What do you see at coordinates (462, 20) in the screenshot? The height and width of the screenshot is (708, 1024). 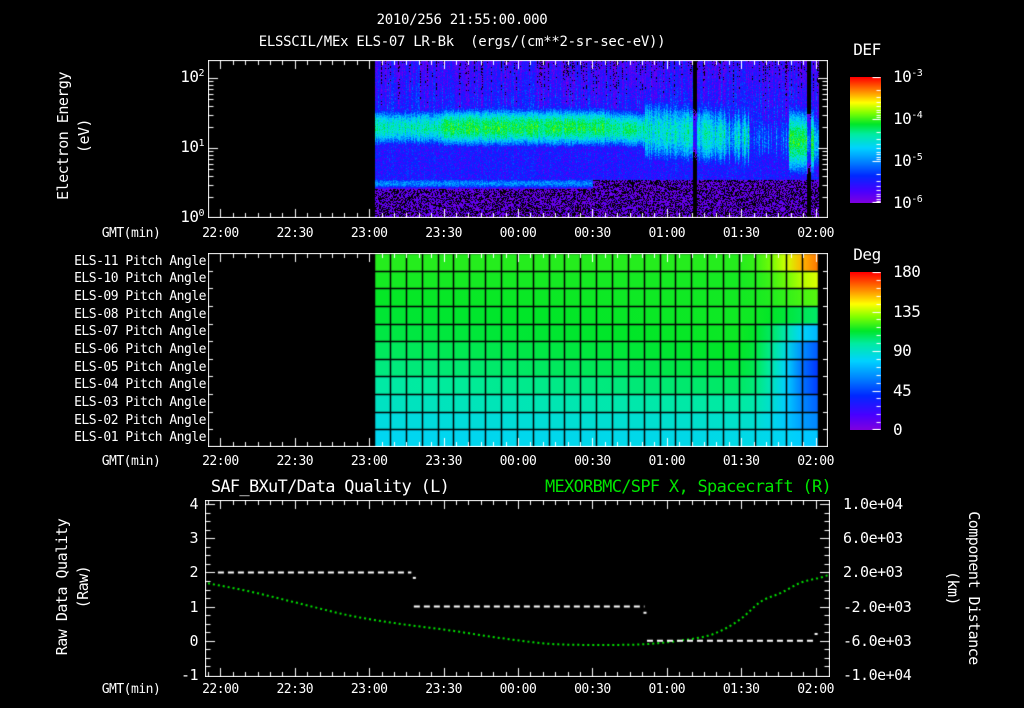 I see `page-title-datetime: 2010/256 21:55:00.000` at bounding box center [462, 20].